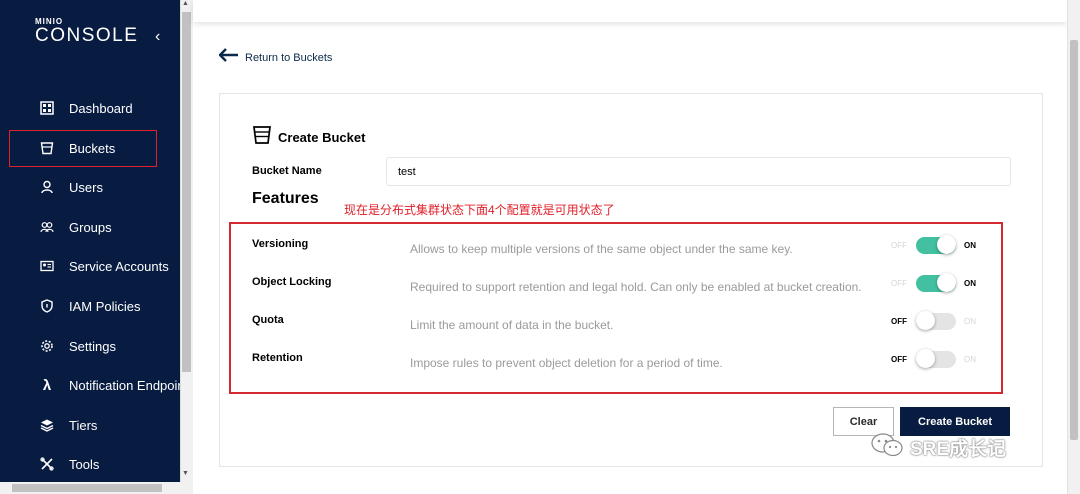 The image size is (1080, 494). Describe the element at coordinates (630, 11) in the screenshot. I see `top-header-bar` at that location.